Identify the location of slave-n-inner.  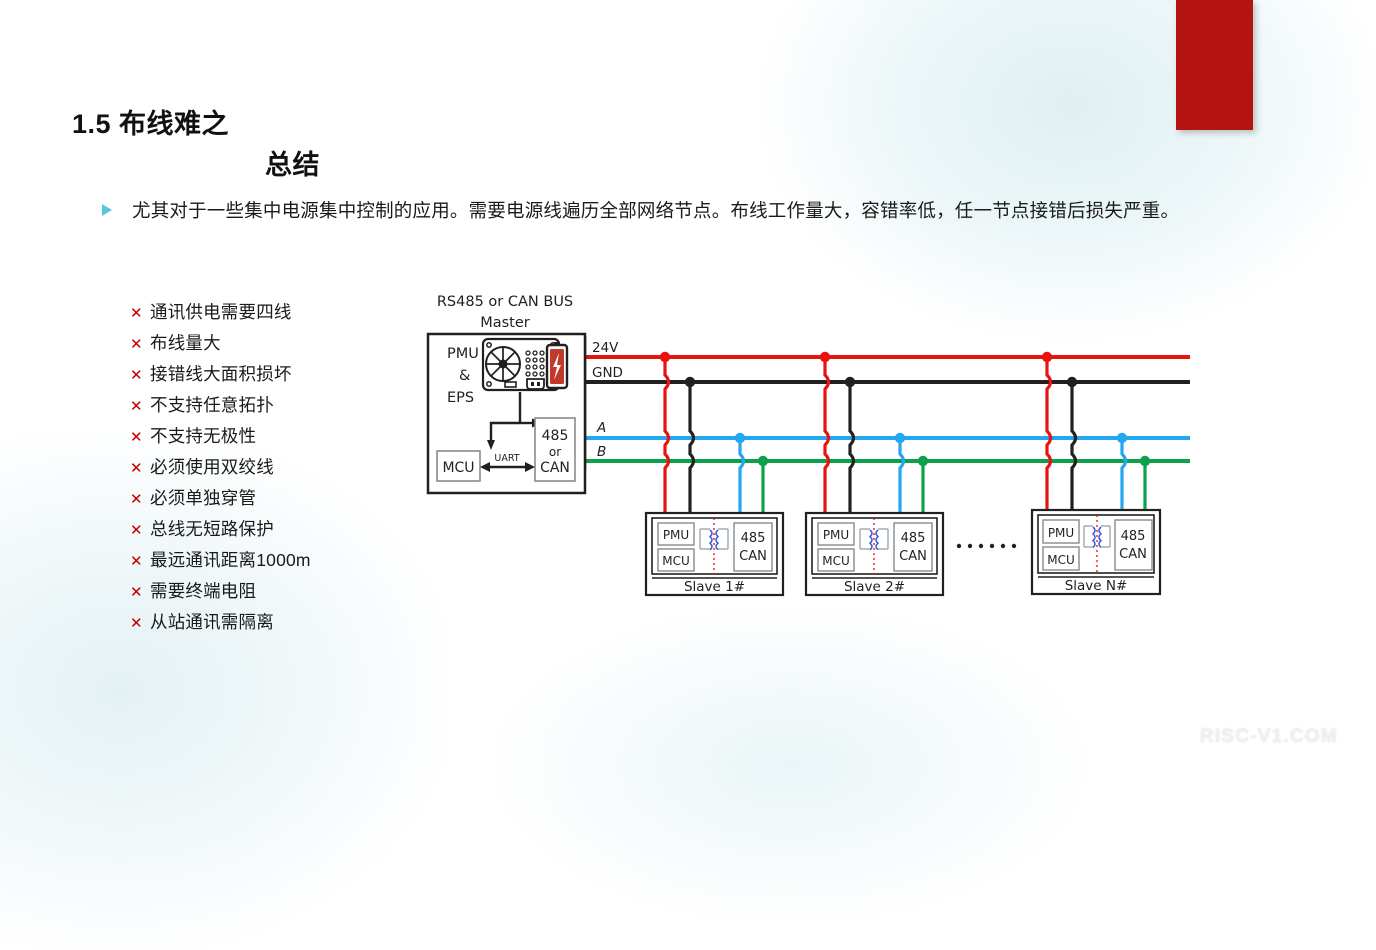
(1096, 544).